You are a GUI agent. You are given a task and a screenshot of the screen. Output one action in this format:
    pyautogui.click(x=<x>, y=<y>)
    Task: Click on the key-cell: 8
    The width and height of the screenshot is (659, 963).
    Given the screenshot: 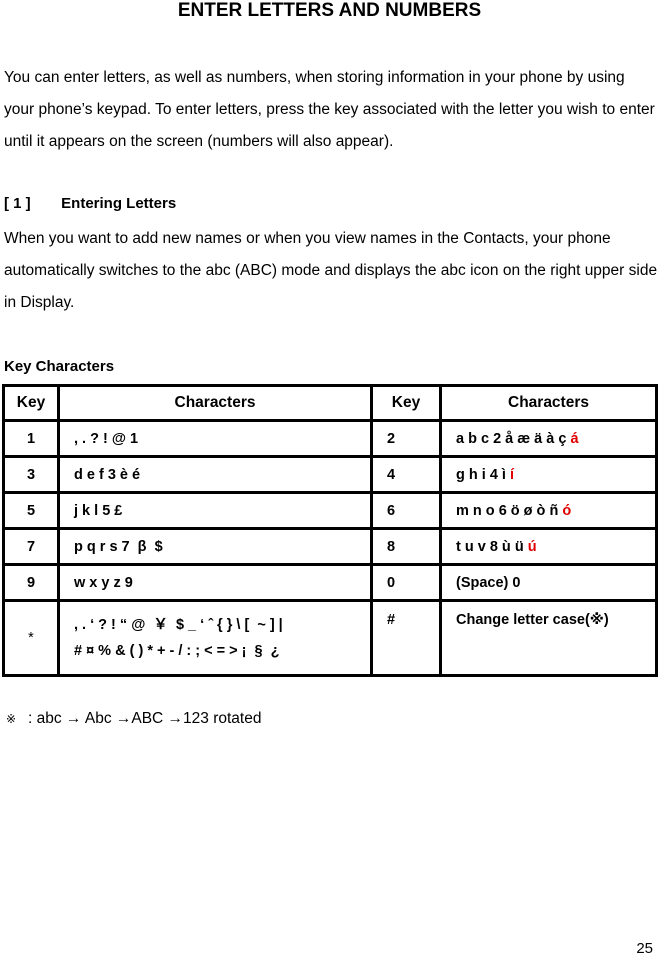 What is the action you would take?
    pyautogui.click(x=406, y=546)
    